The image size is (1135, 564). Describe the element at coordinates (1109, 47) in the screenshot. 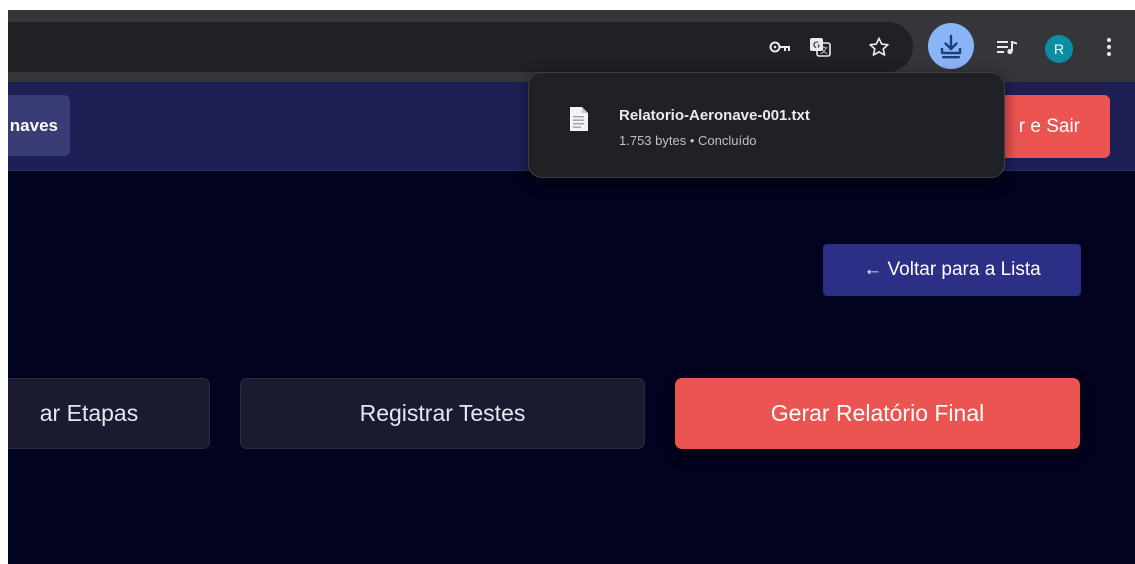

I see `kebab-menu-icon` at that location.